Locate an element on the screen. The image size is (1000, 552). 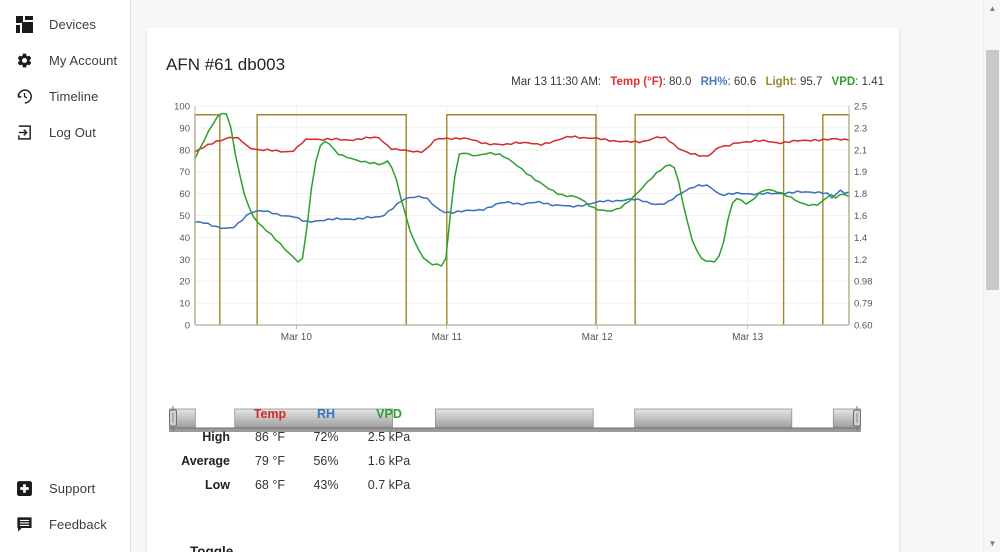
stats-cell-rh: 56% is located at coordinates (326, 461).